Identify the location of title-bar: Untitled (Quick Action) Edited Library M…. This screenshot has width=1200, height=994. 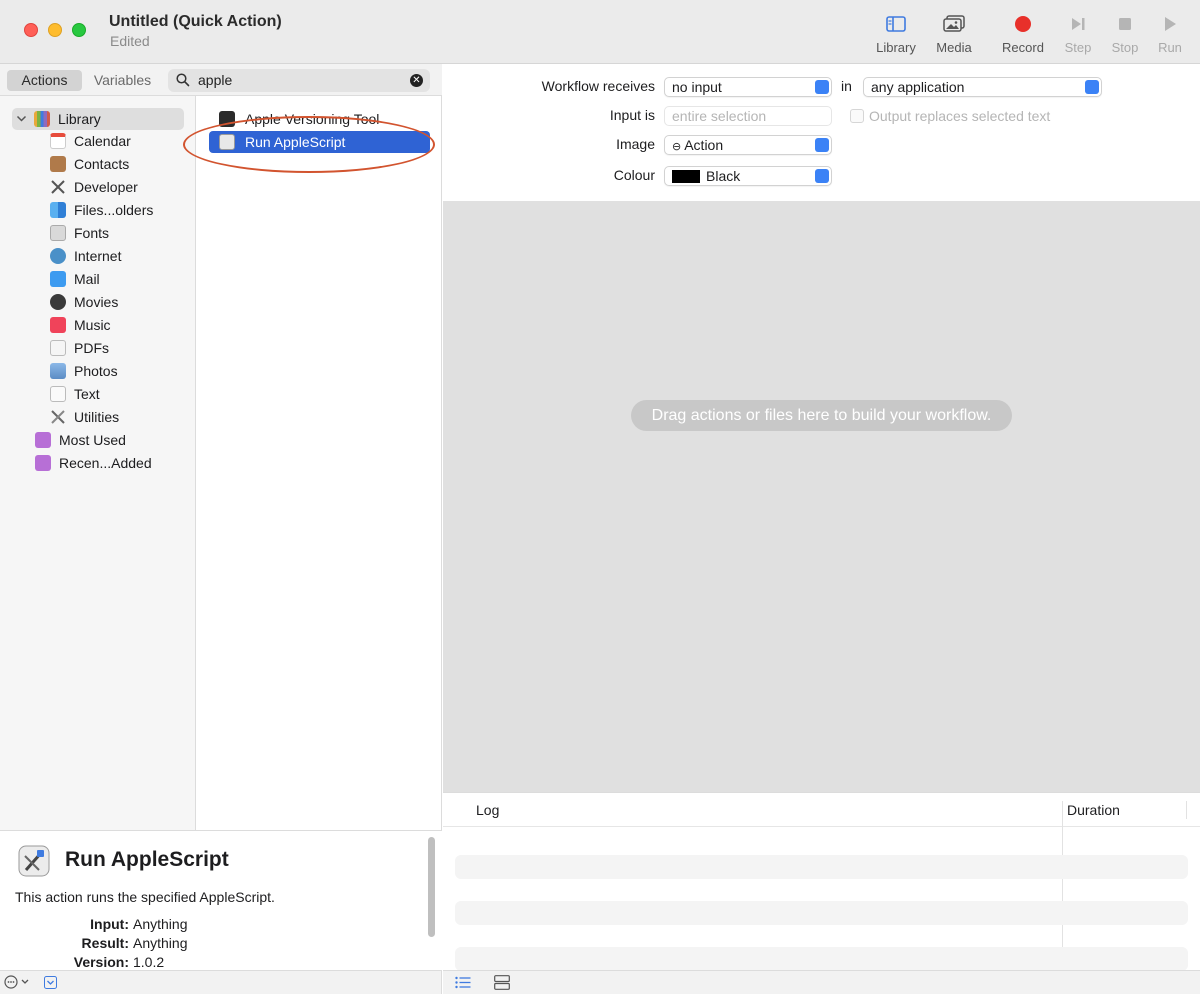
(600, 32).